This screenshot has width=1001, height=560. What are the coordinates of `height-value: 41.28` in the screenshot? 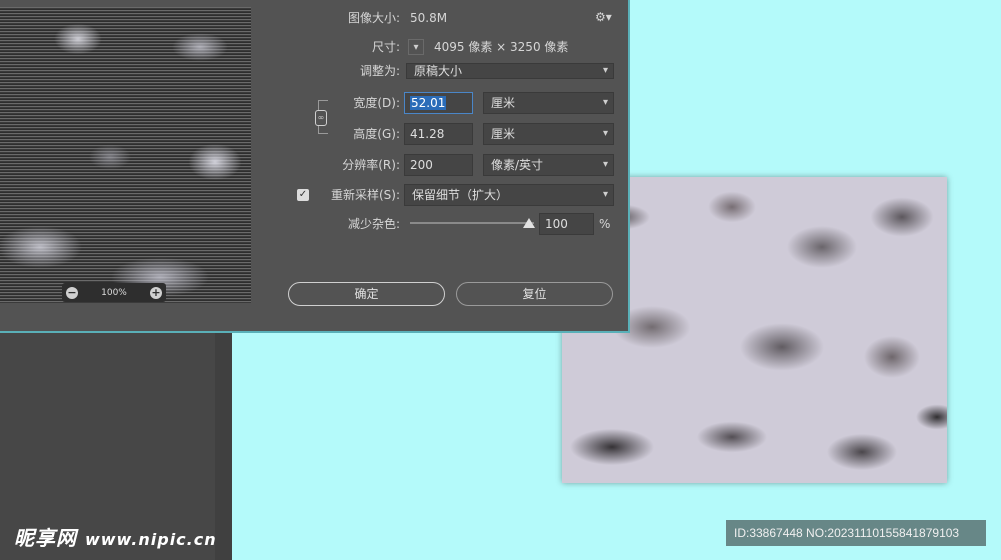 It's located at (427, 134).